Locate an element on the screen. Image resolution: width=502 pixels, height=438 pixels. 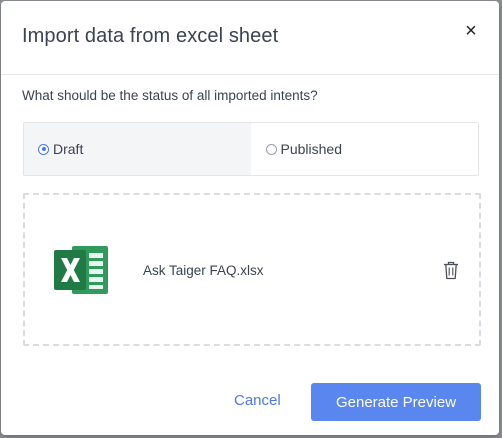
status-option-draft: Draft is located at coordinates (137, 149).